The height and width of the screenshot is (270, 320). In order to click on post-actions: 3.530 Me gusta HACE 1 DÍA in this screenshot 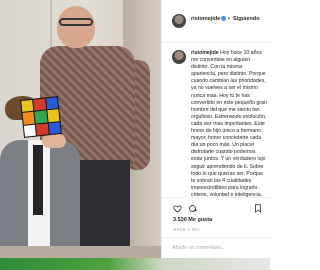, I will do `click(216, 217)`.